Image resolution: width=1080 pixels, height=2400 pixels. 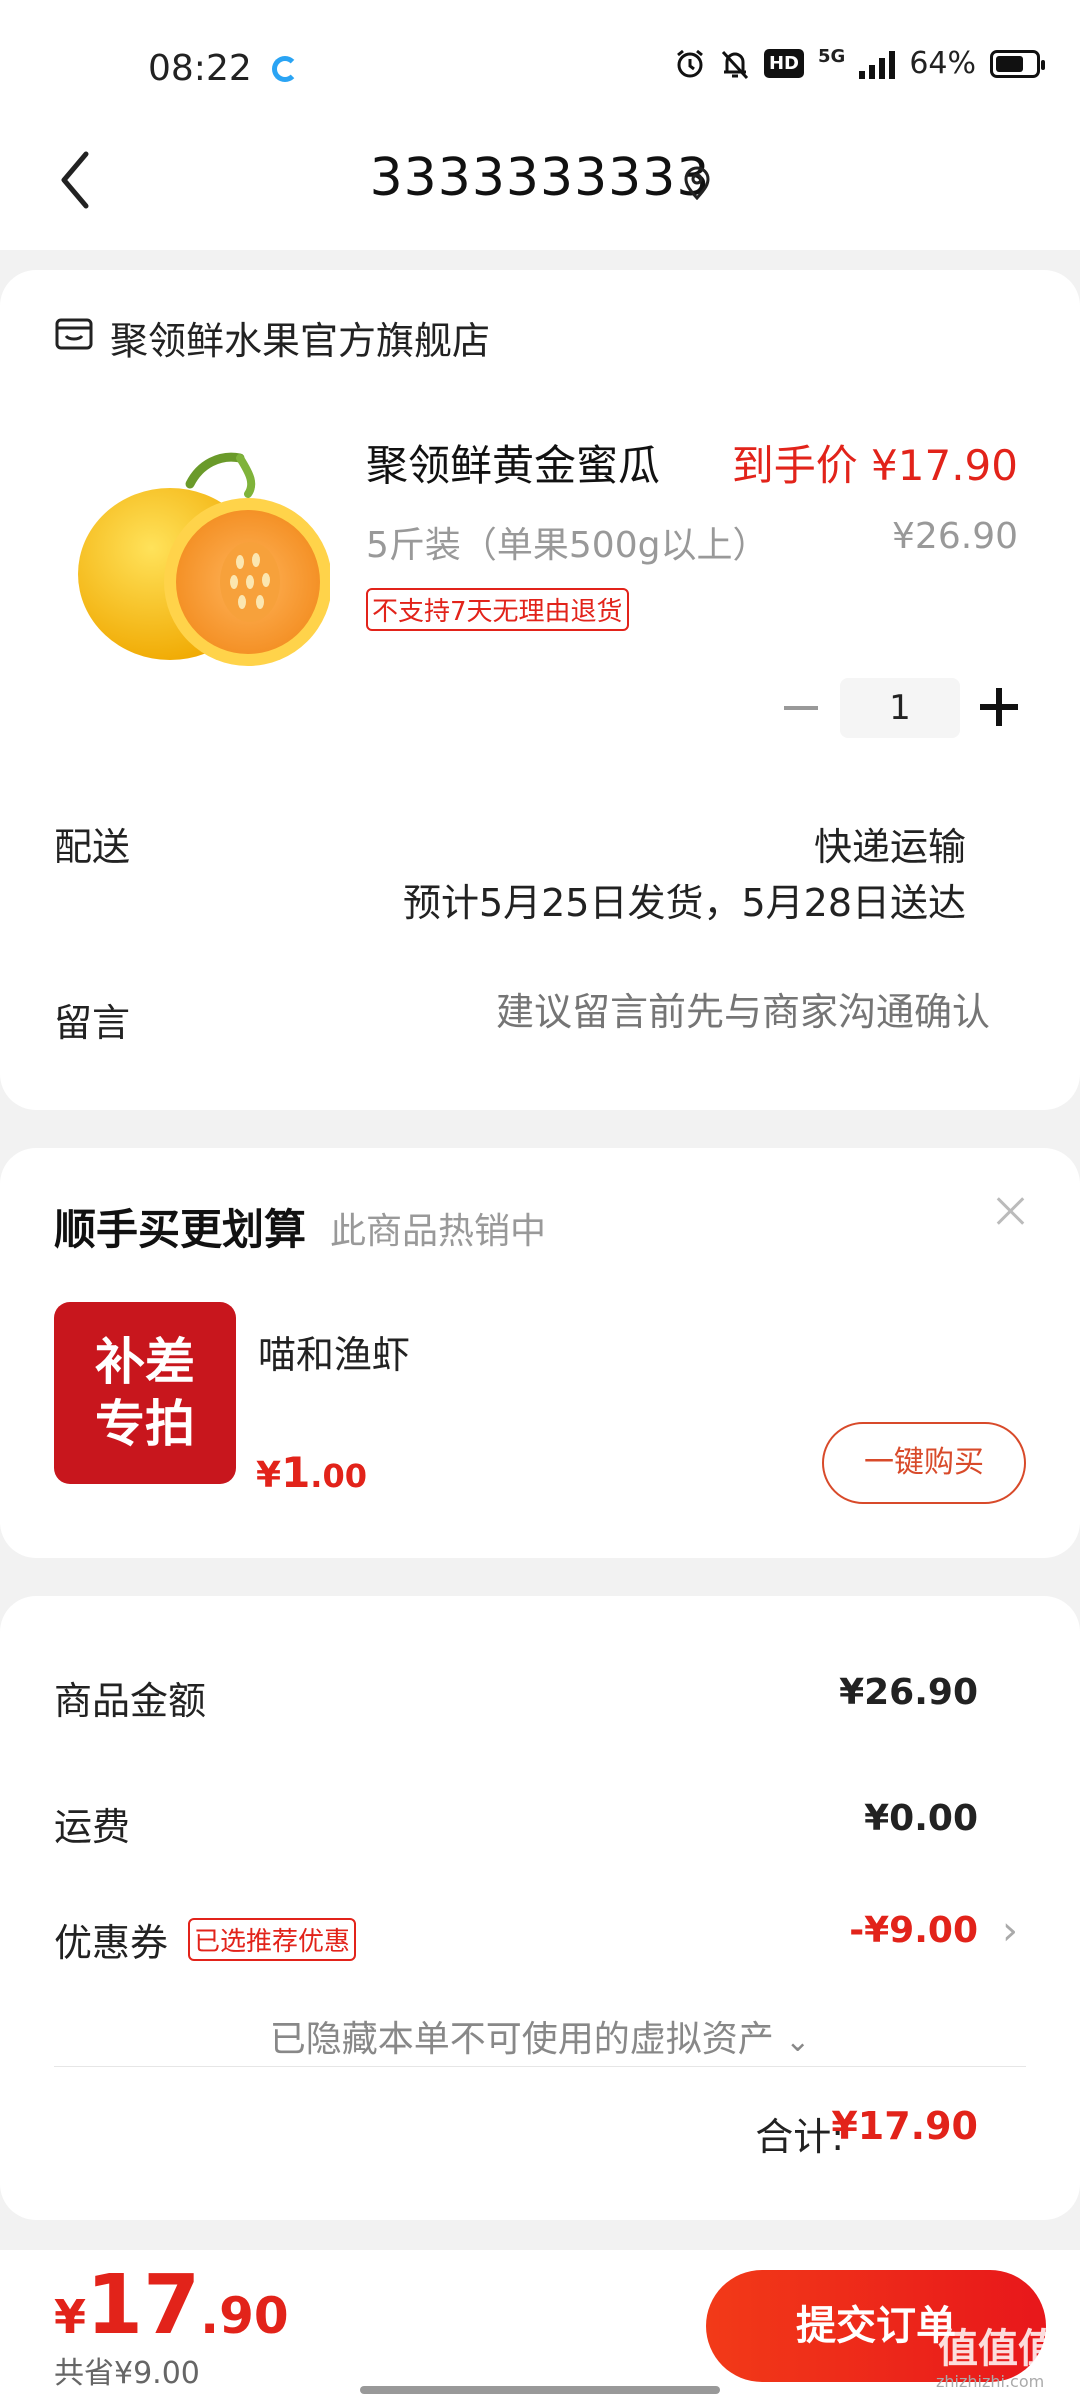 I want to click on increase-quantity-button, so click(x=999, y=707).